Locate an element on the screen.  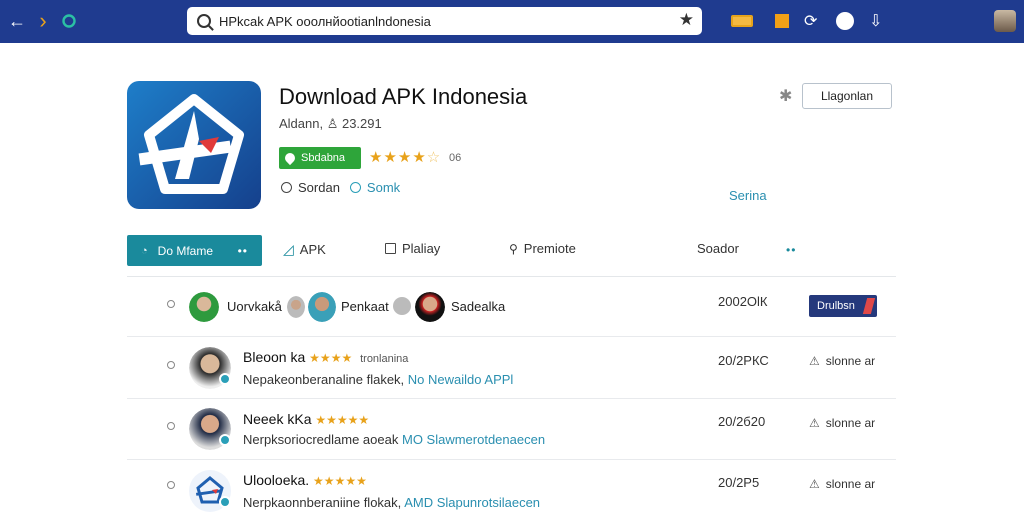
row-stars: ★★★★ is located at coordinates (331, 358).